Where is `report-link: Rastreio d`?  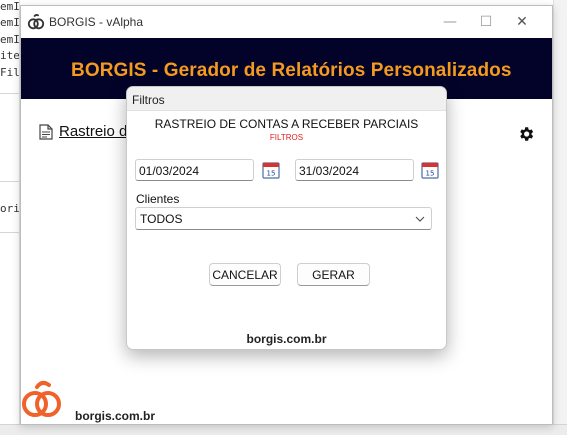
report-link: Rastreio d is located at coordinates (83, 131).